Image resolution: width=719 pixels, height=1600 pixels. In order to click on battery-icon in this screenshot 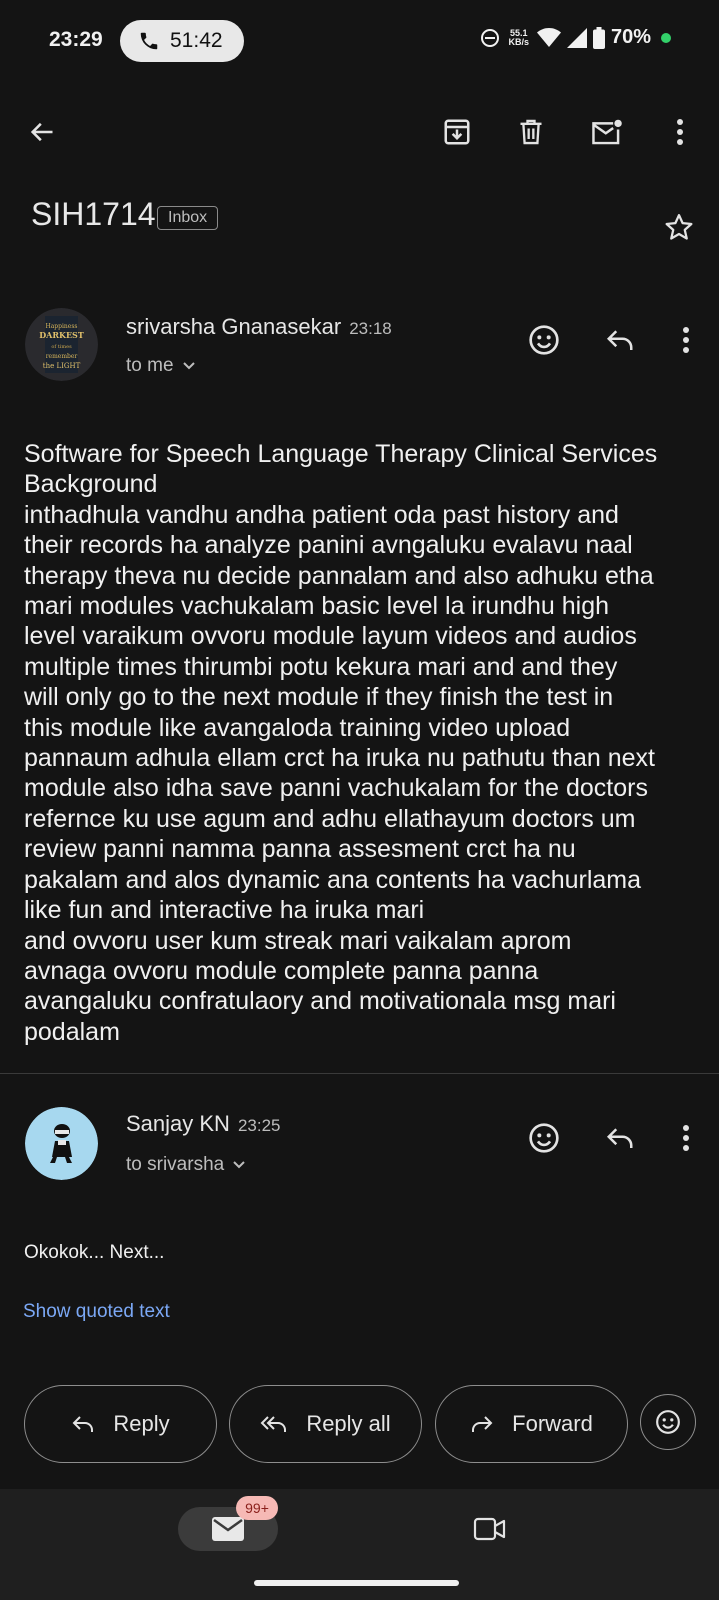, I will do `click(598, 37)`.